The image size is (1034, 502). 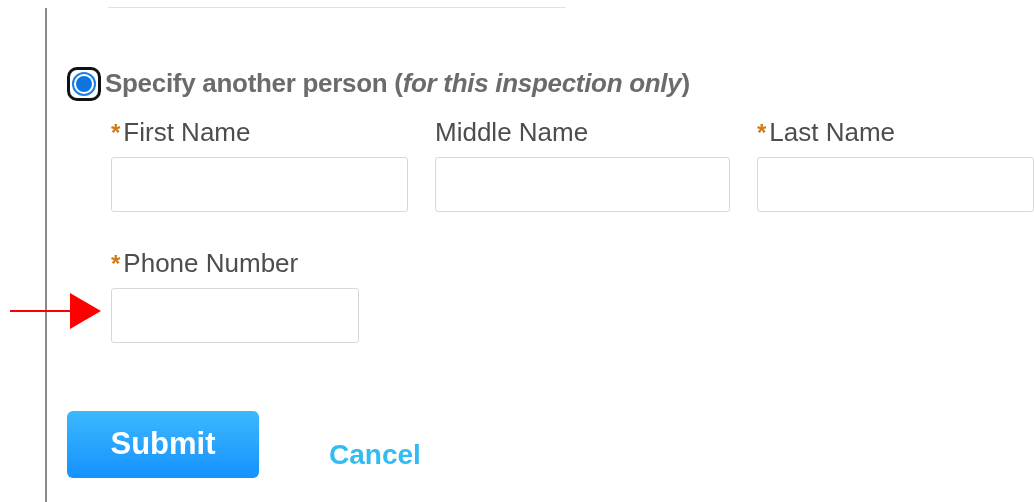 I want to click on field-label: Phone Number, so click(x=211, y=263).